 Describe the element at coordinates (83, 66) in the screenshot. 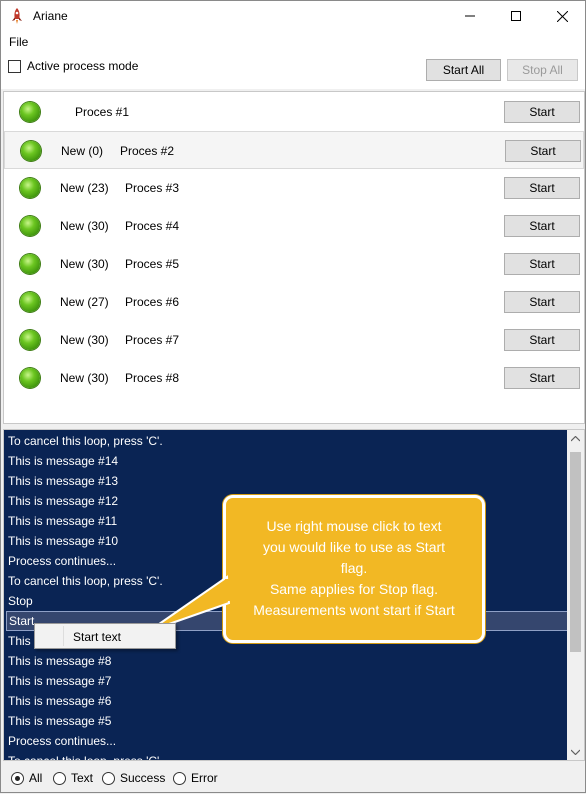

I see `active-mode-label: Active process mode` at that location.